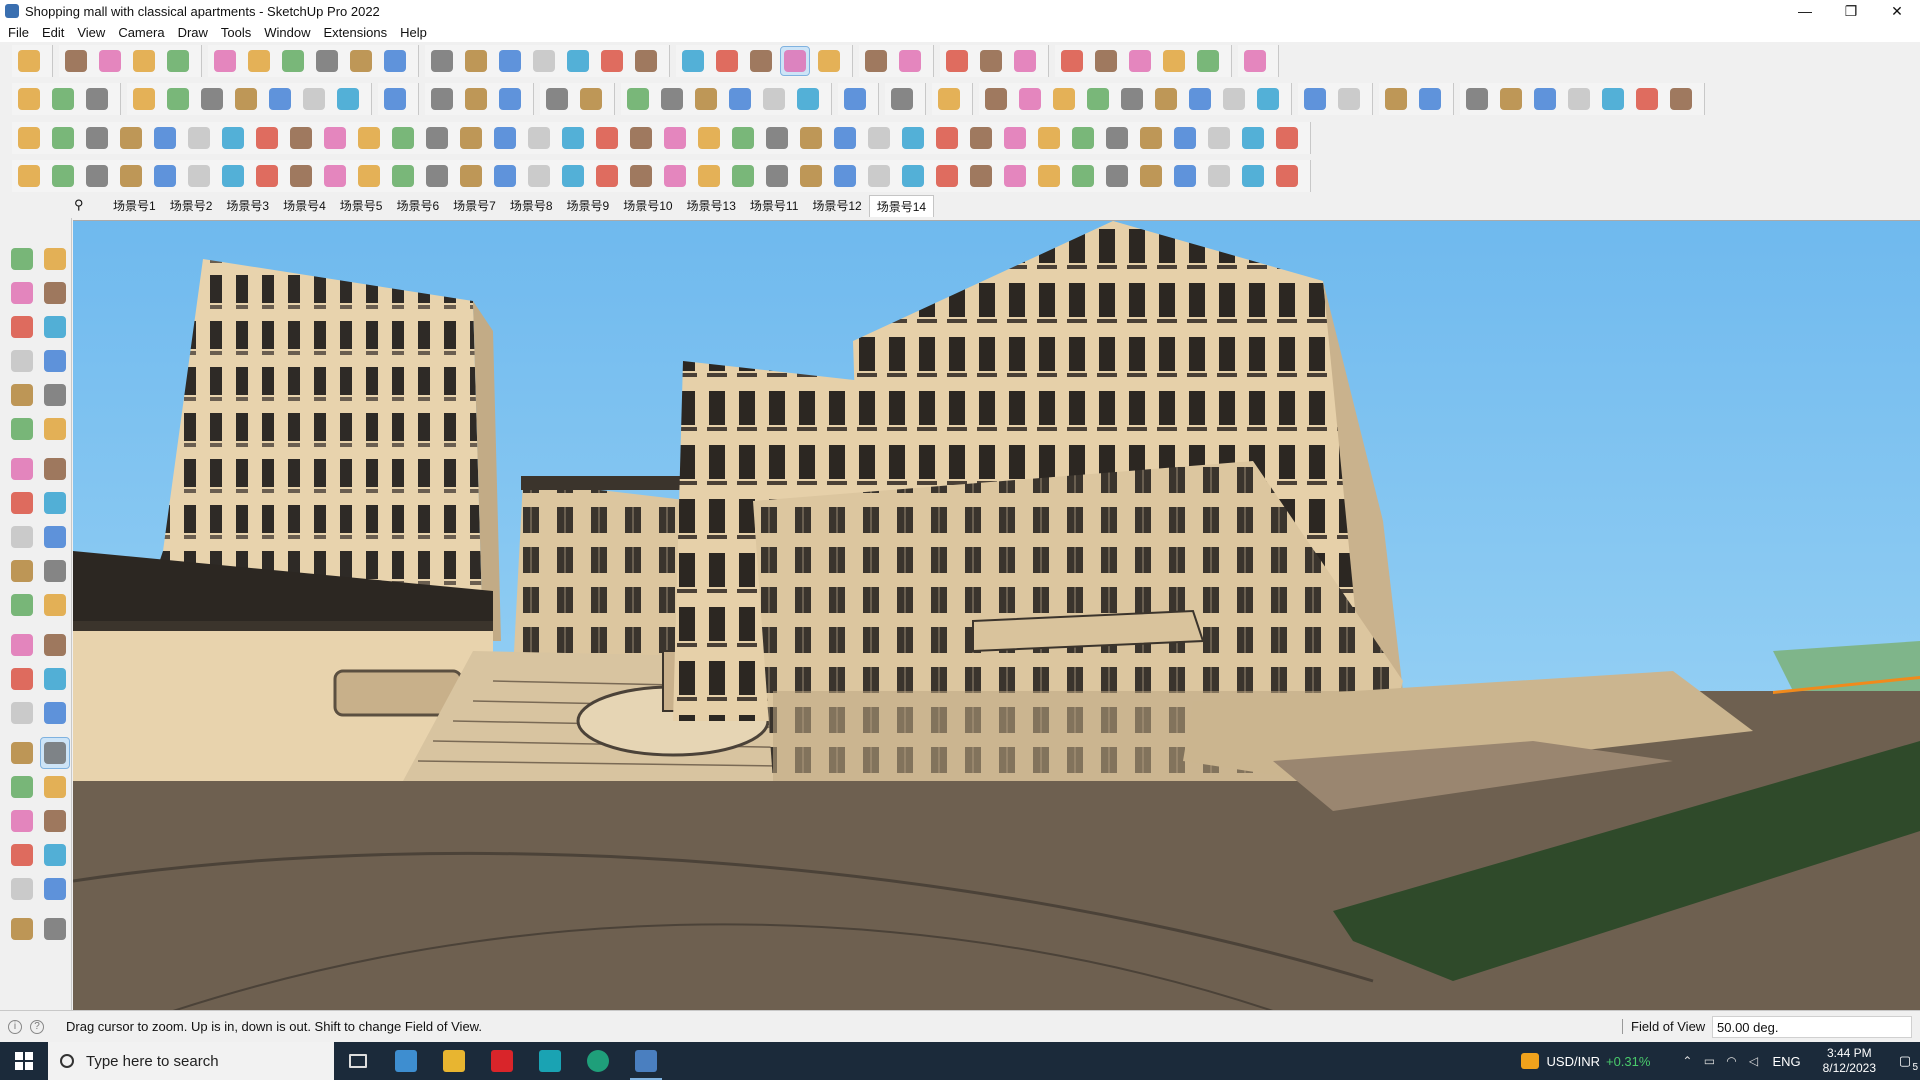  Describe the element at coordinates (607, 138) in the screenshot. I see `toolbar3-tool-18-button` at that location.